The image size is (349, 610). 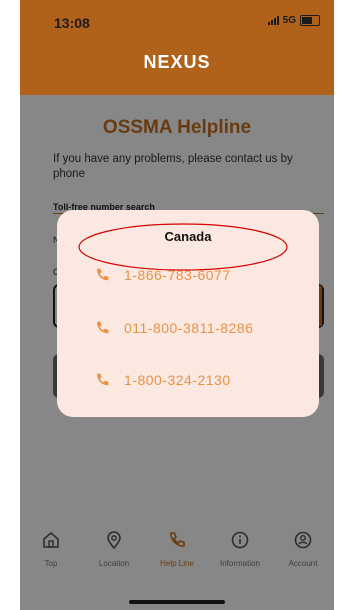 I want to click on phone-link-3: 1-800-324-2130, so click(x=162, y=380).